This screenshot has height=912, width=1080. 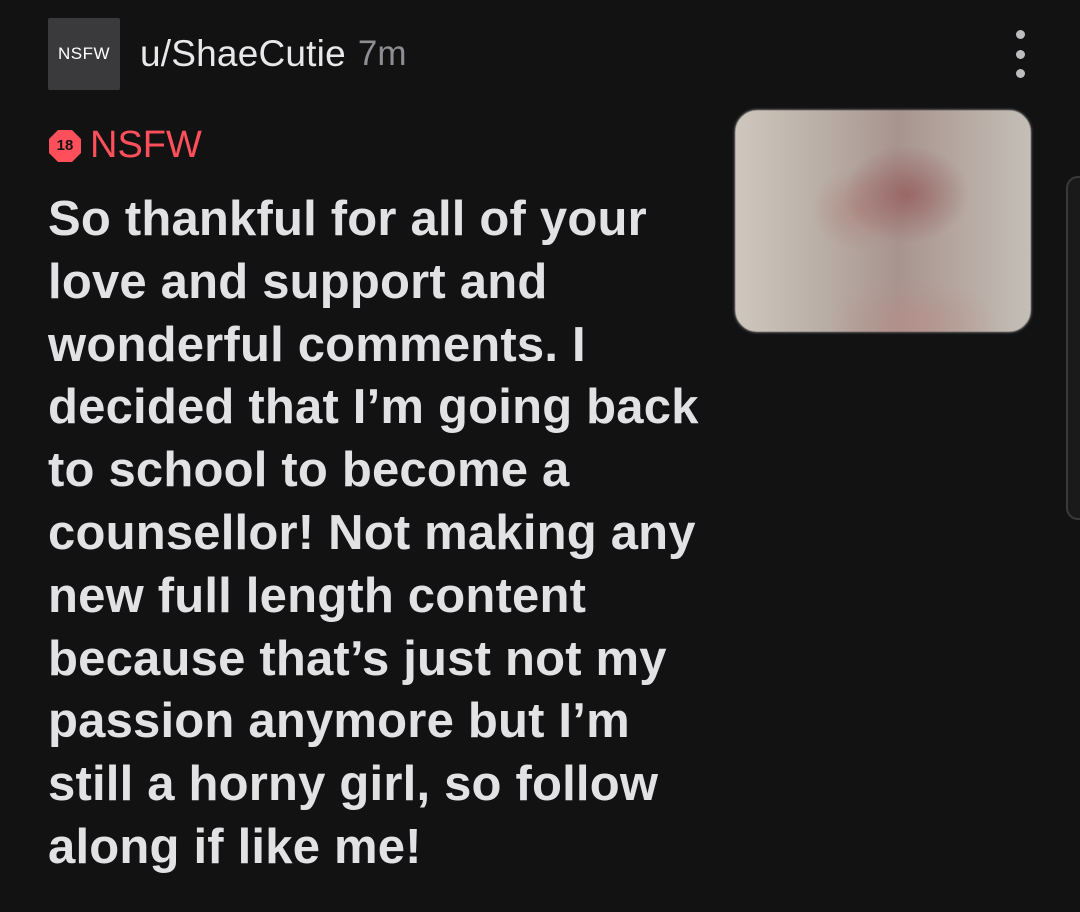 What do you see at coordinates (382, 53) in the screenshot?
I see `post-timestamp: 7m` at bounding box center [382, 53].